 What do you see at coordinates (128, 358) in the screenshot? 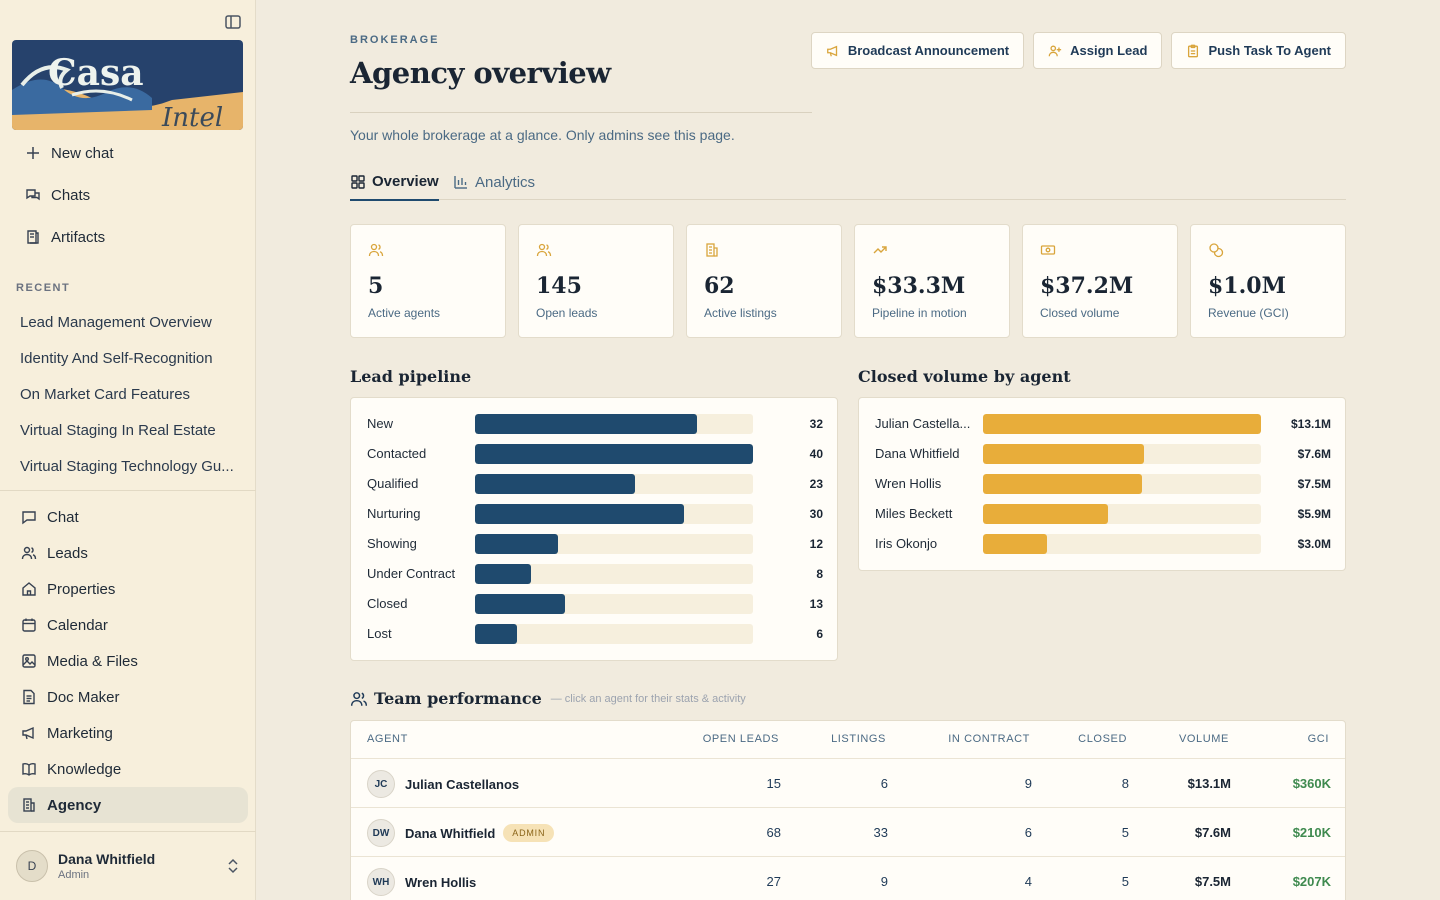
I see `recent-chat-item: Identity And Self-Recognition` at bounding box center [128, 358].